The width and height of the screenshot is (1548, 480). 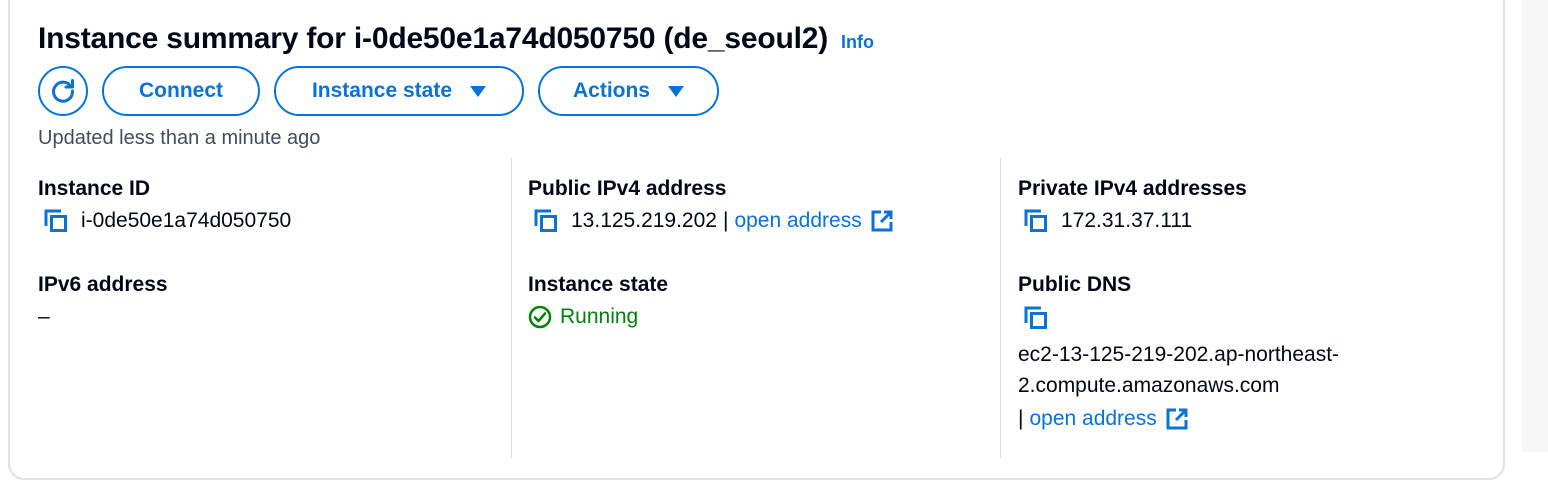 What do you see at coordinates (179, 138) in the screenshot?
I see `last-updated-text: Updated less than a minute ago` at bounding box center [179, 138].